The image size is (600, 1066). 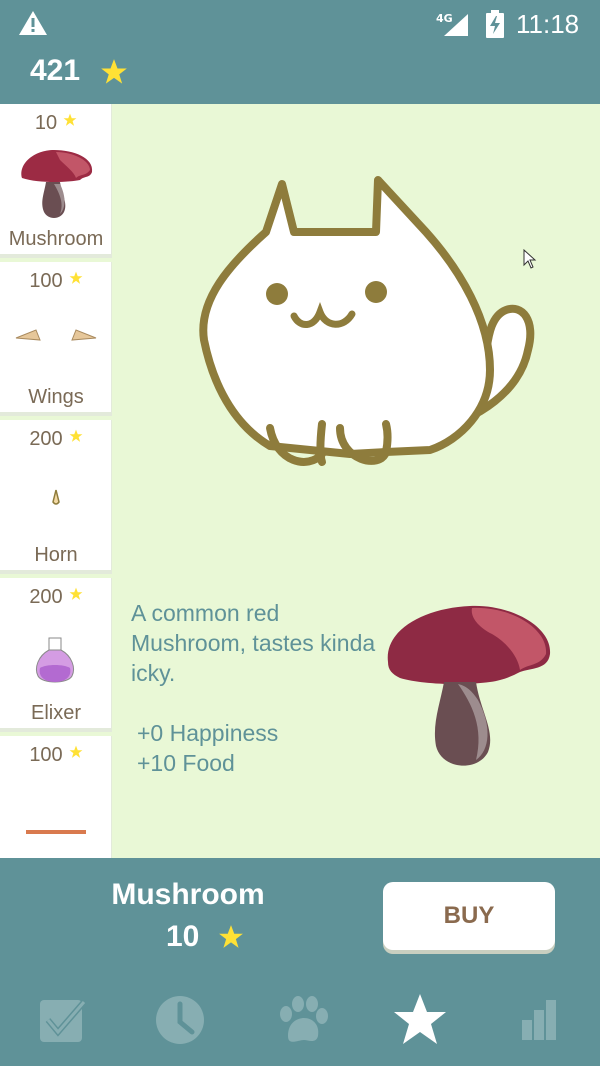 I want to click on wings-icon, so click(x=56, y=335).